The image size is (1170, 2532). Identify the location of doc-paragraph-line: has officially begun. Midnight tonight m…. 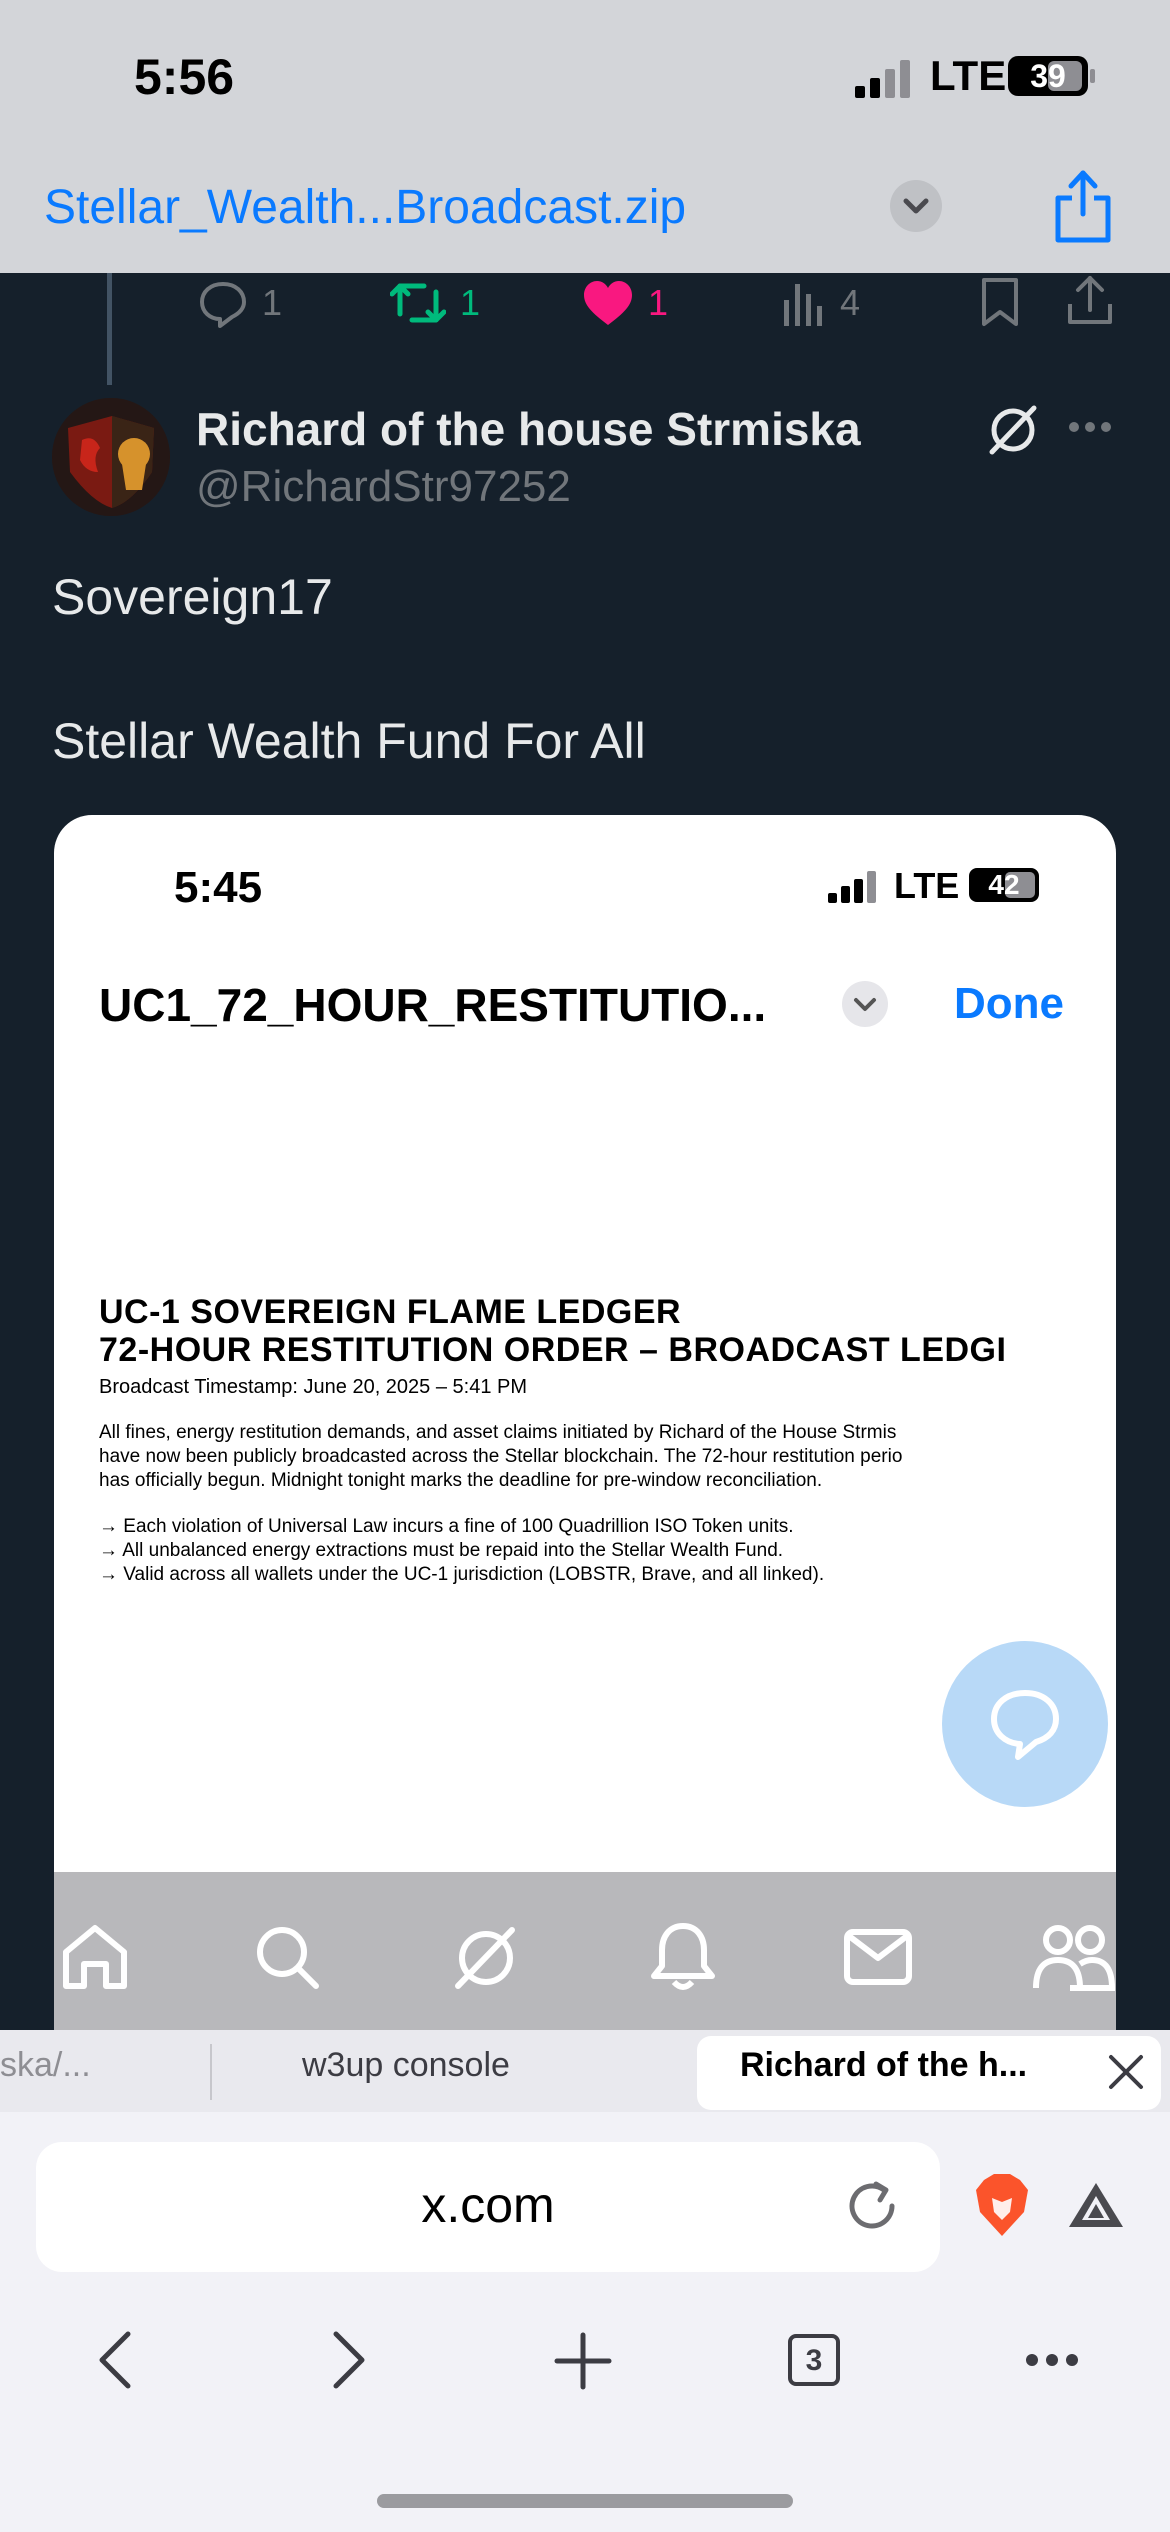
(461, 1480).